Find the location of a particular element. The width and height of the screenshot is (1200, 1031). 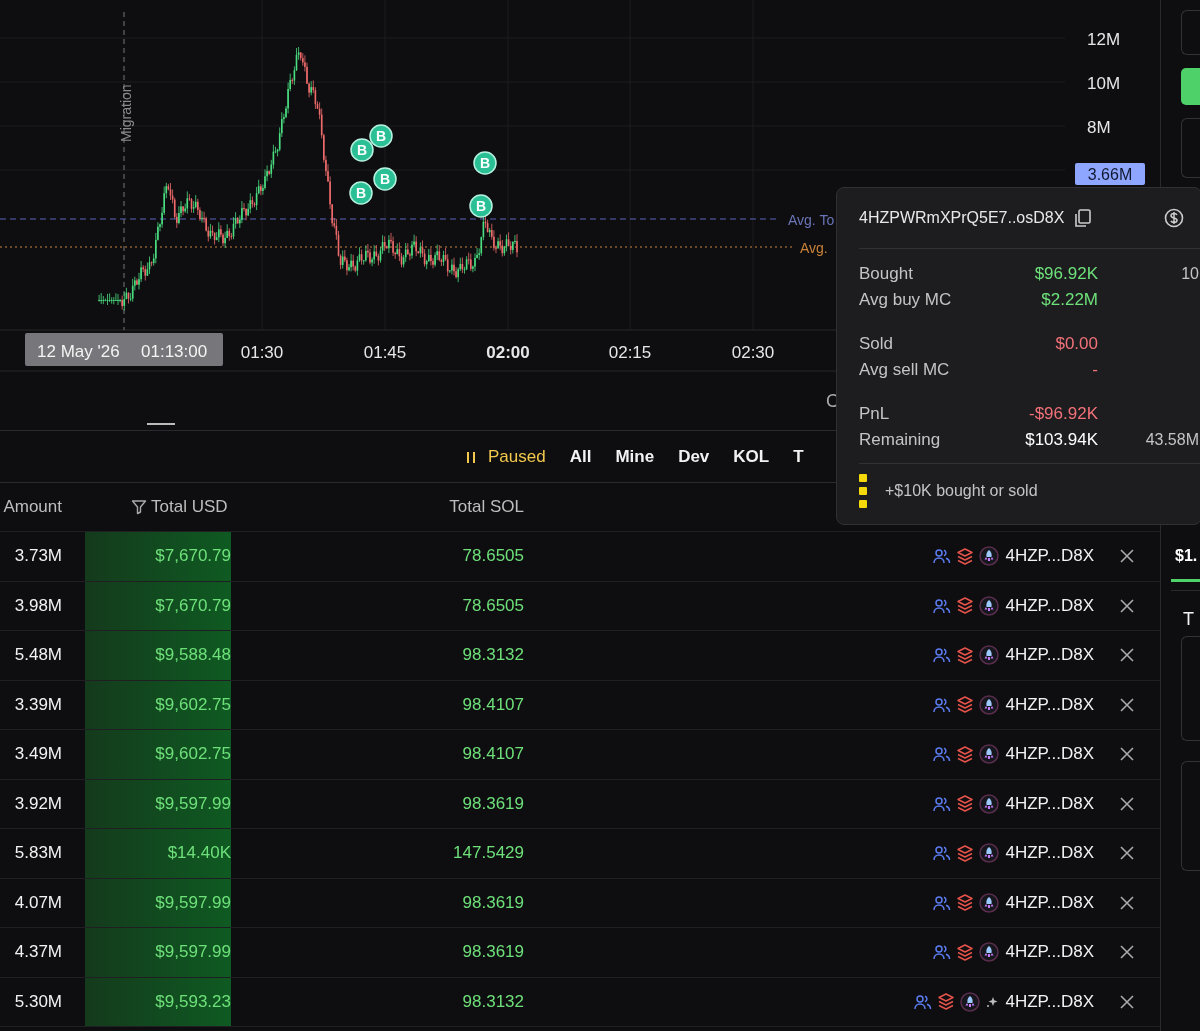

amount-cell-text: 5.83M is located at coordinates (37, 853).